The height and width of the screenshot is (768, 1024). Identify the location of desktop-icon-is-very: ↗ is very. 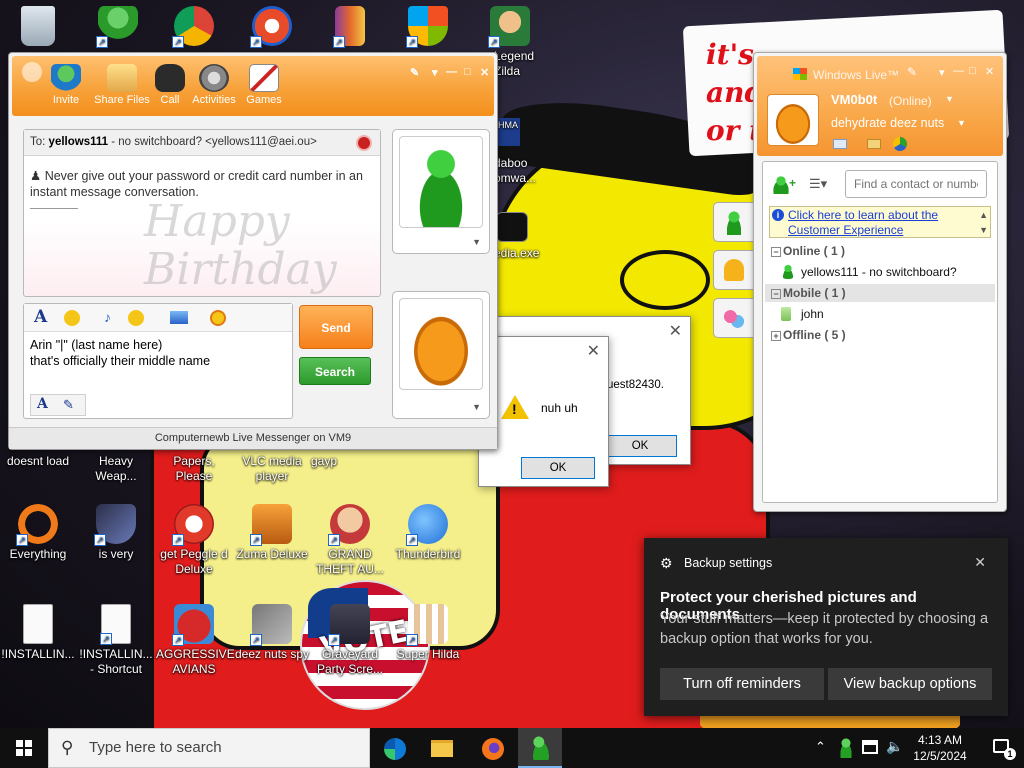
(116, 533).